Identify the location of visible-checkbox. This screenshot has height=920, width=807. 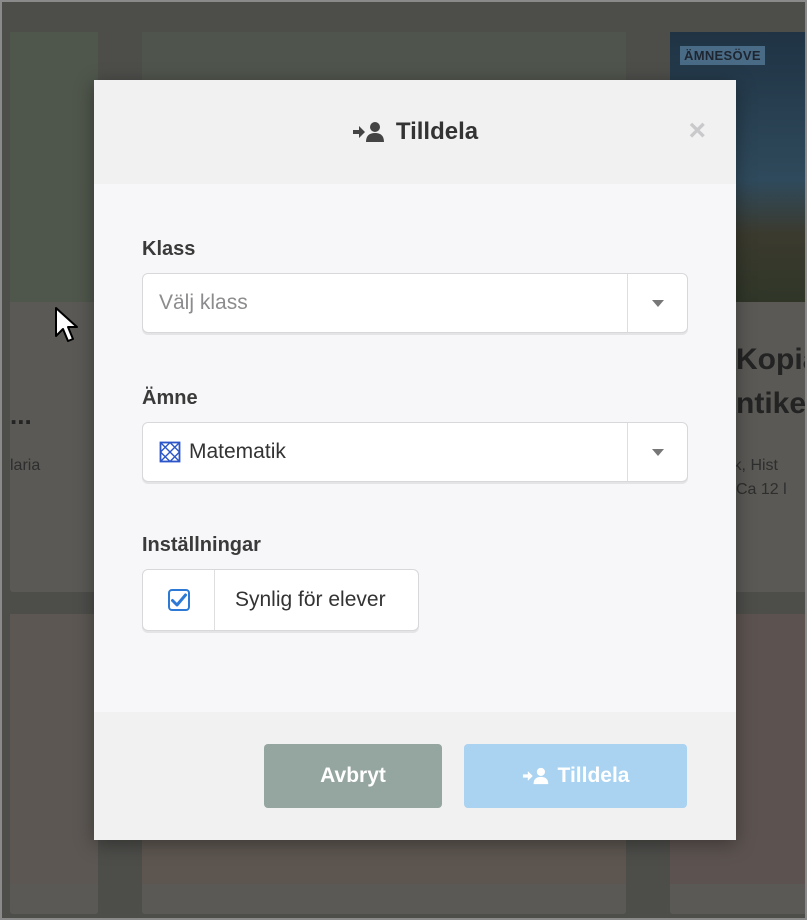
(178, 600).